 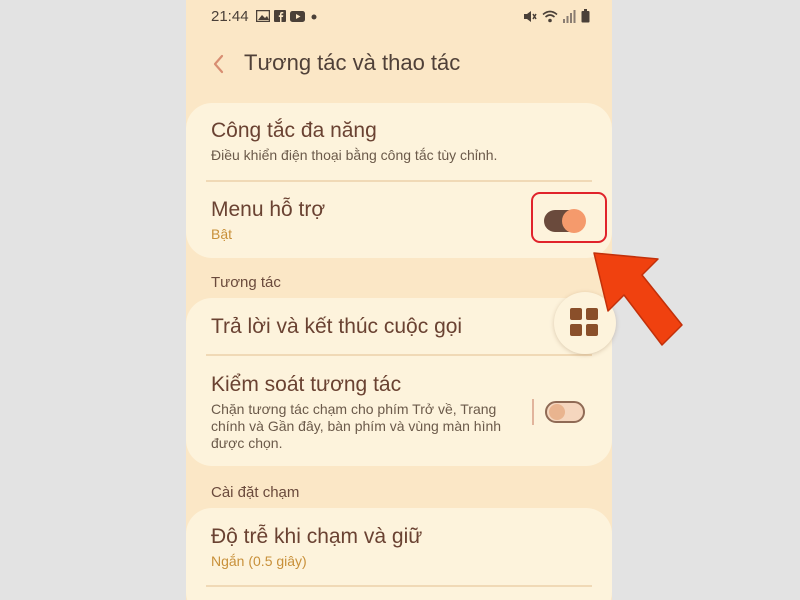 What do you see at coordinates (230, 16) in the screenshot?
I see `status-time: 21:44` at bounding box center [230, 16].